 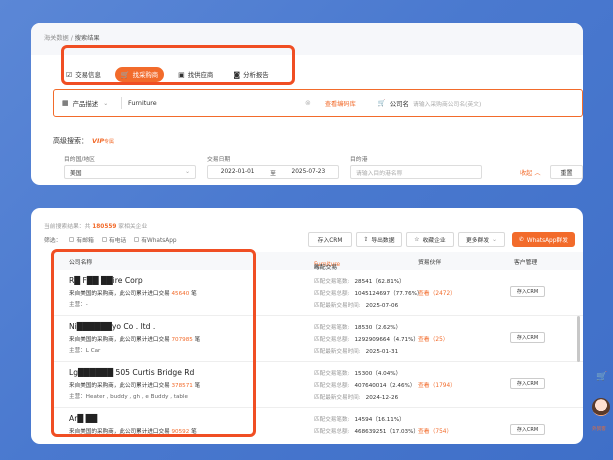 What do you see at coordinates (250, 74) in the screenshot?
I see `tab-analysis-report: ◙ 分析报告` at bounding box center [250, 74].